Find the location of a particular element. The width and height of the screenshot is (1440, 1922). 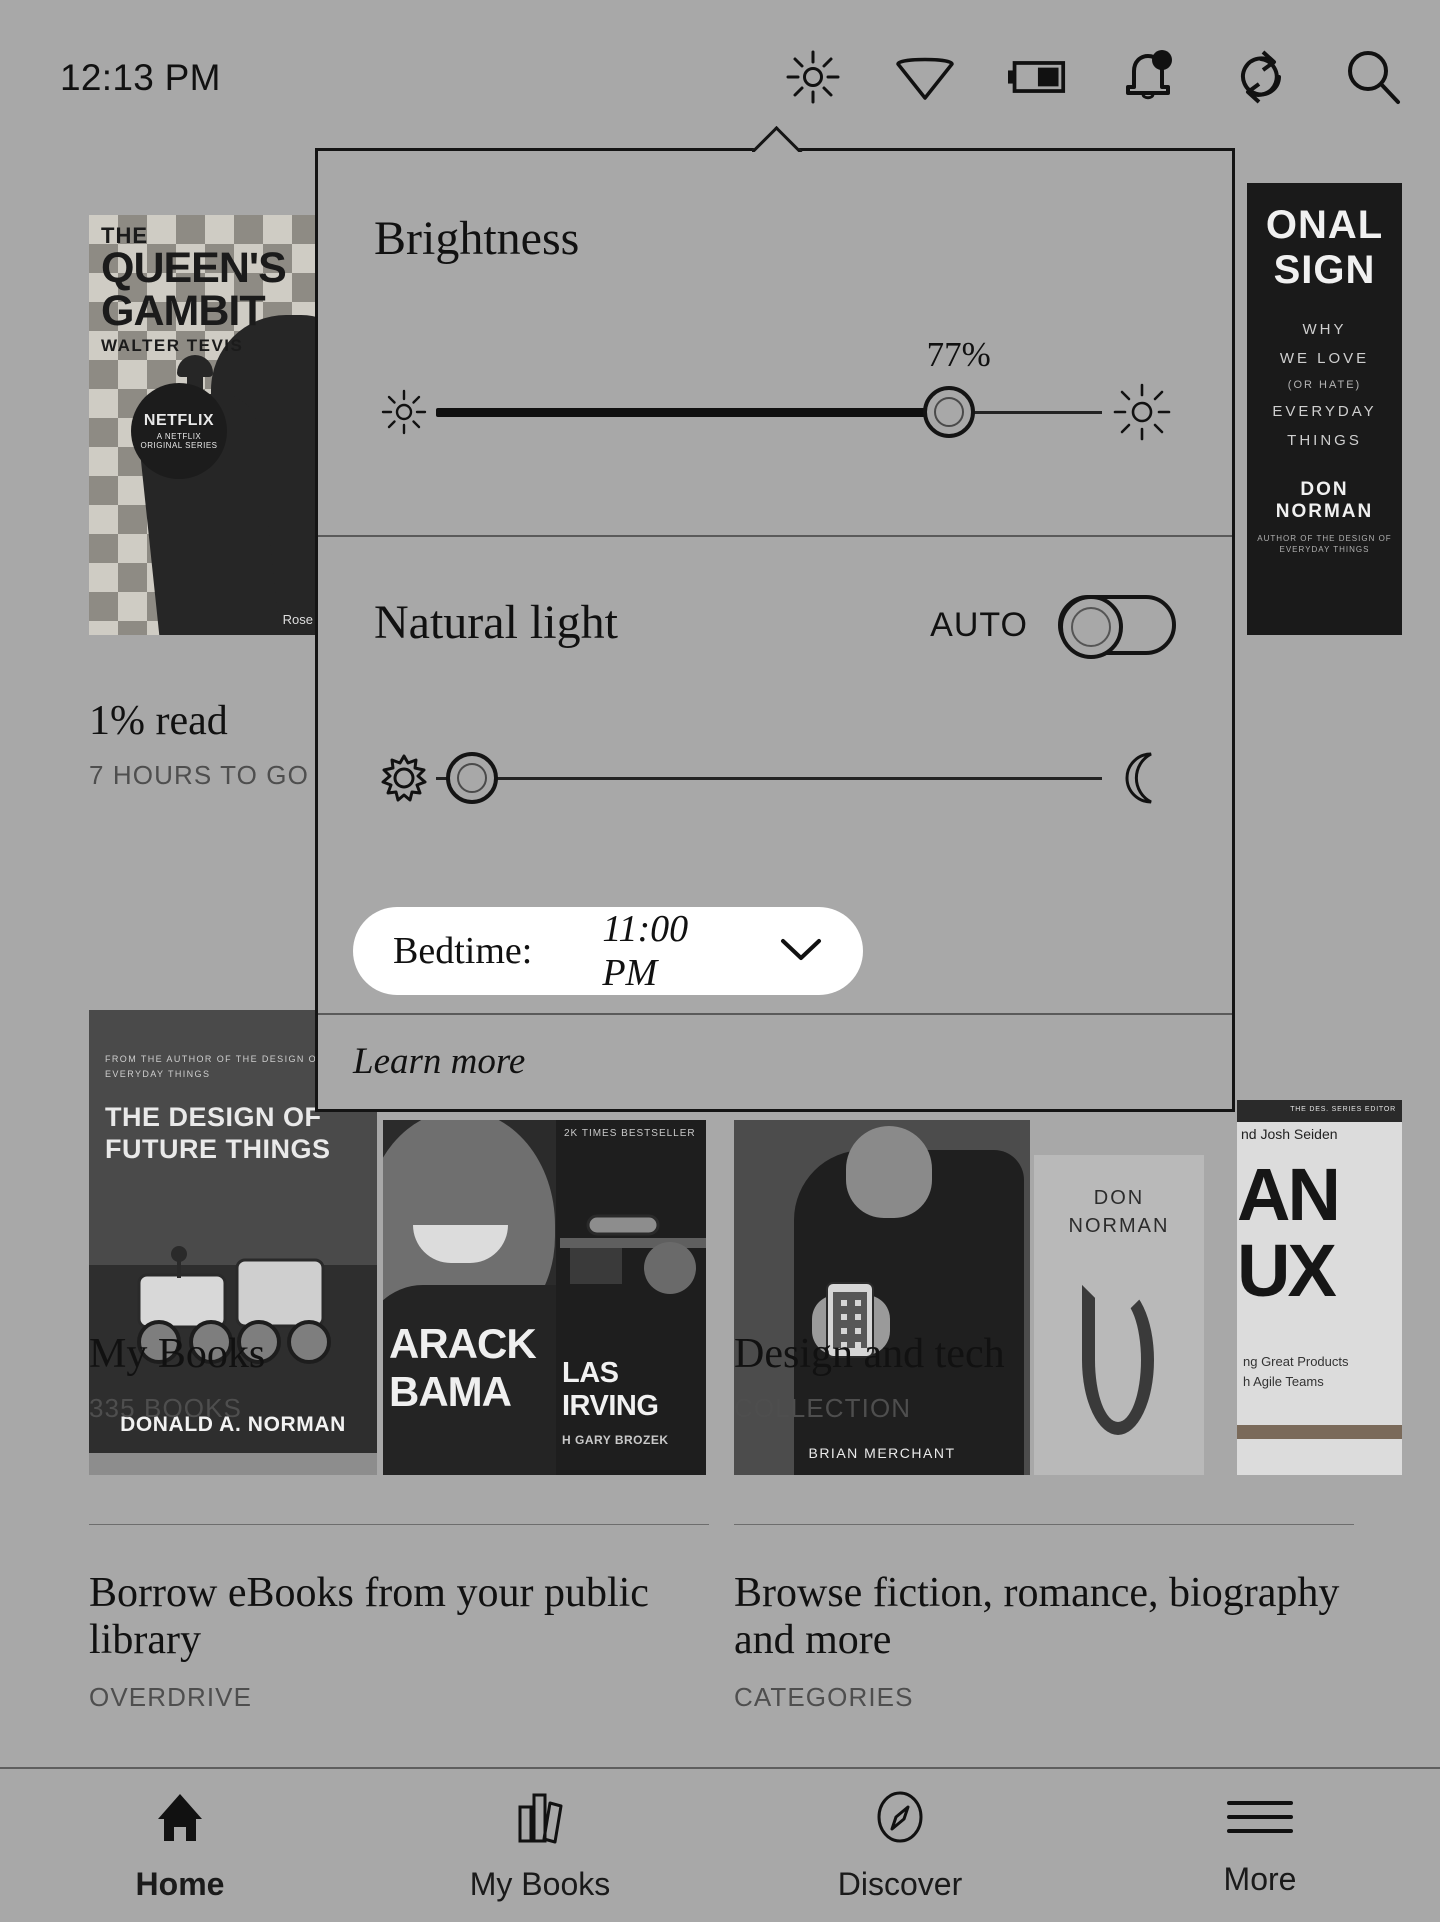

auto-toggle-knob is located at coordinates (1091, 627).